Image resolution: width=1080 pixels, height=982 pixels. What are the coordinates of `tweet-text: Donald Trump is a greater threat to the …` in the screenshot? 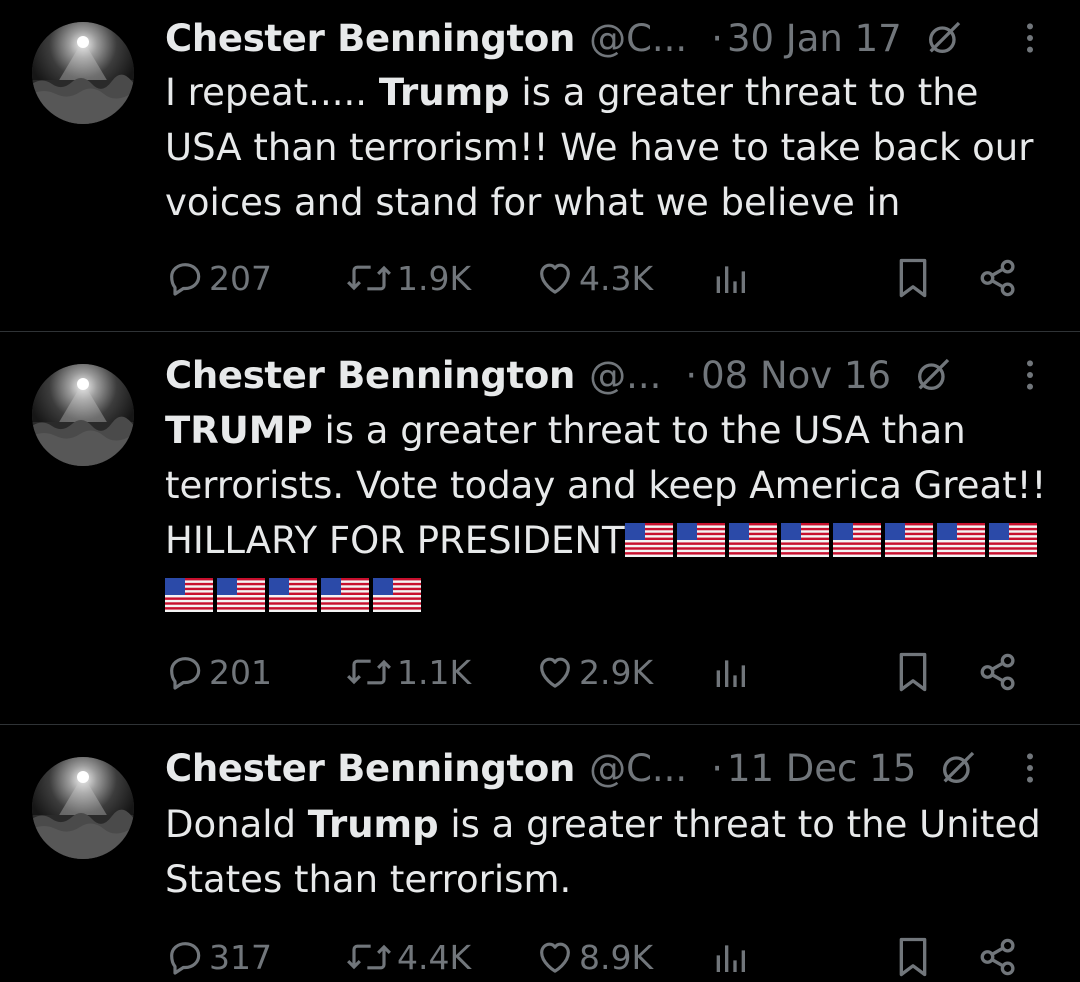 It's located at (615, 852).